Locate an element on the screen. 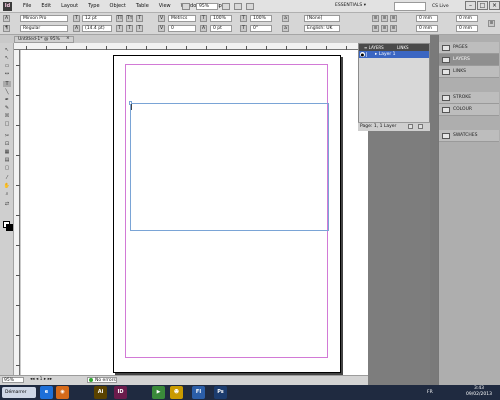 This screenshot has width=500, height=400. skew-icon: T is located at coordinates (243, 28).